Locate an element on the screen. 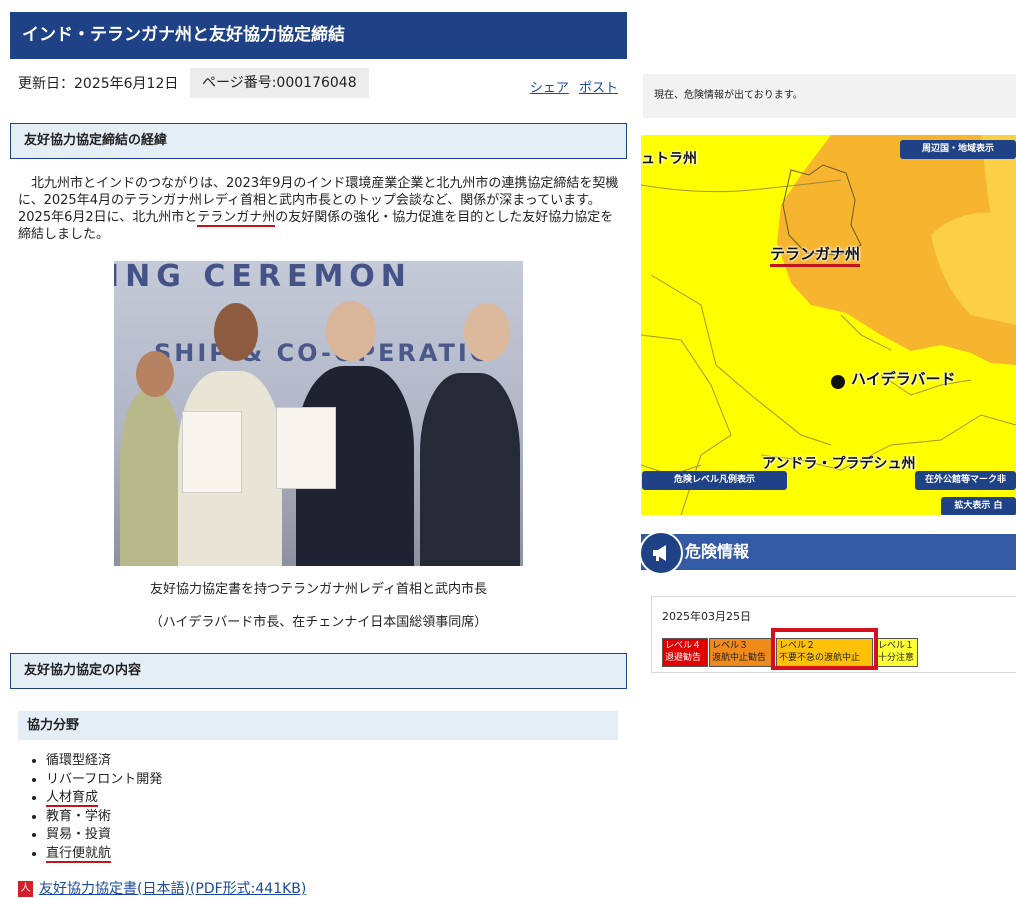 The width and height of the screenshot is (1016, 898). page-title: インド・テランガナ州と友好協力協定締結 is located at coordinates (318, 35).